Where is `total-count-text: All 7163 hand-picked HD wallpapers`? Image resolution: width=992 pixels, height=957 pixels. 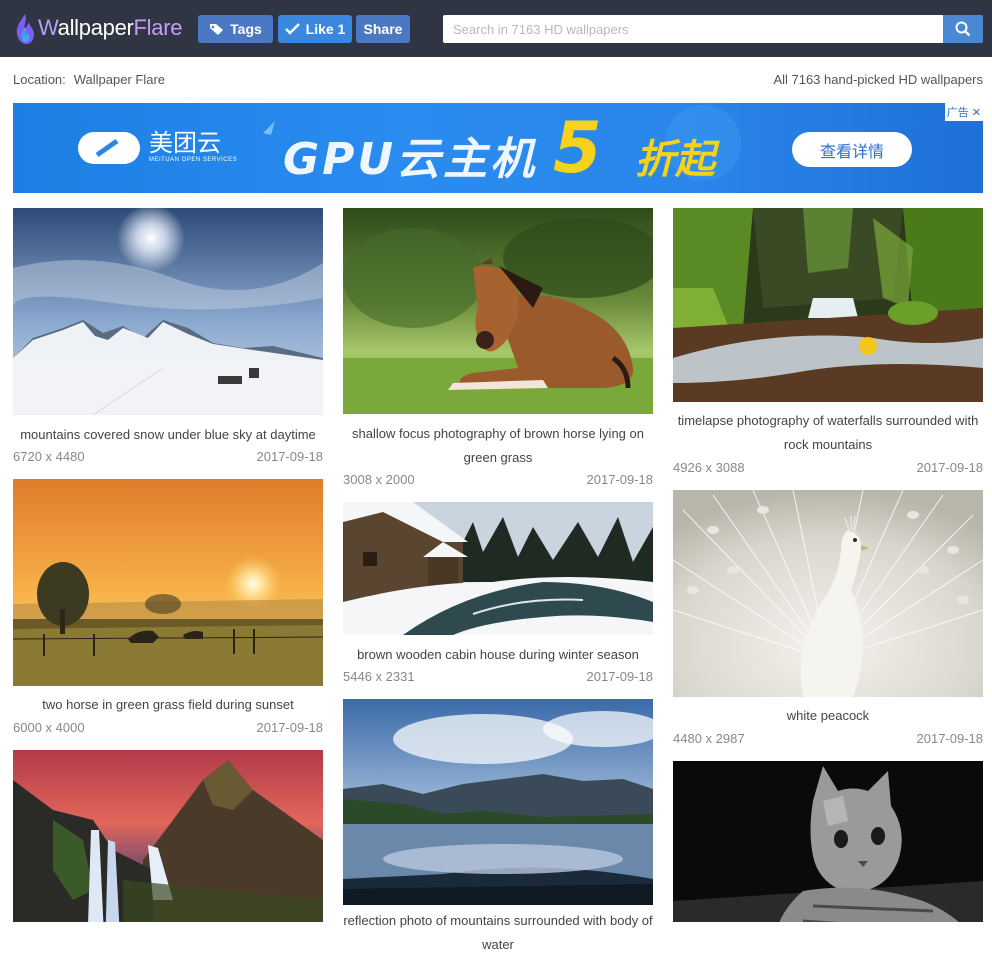
total-count-text: All 7163 hand-picked HD wallpapers is located at coordinates (878, 79).